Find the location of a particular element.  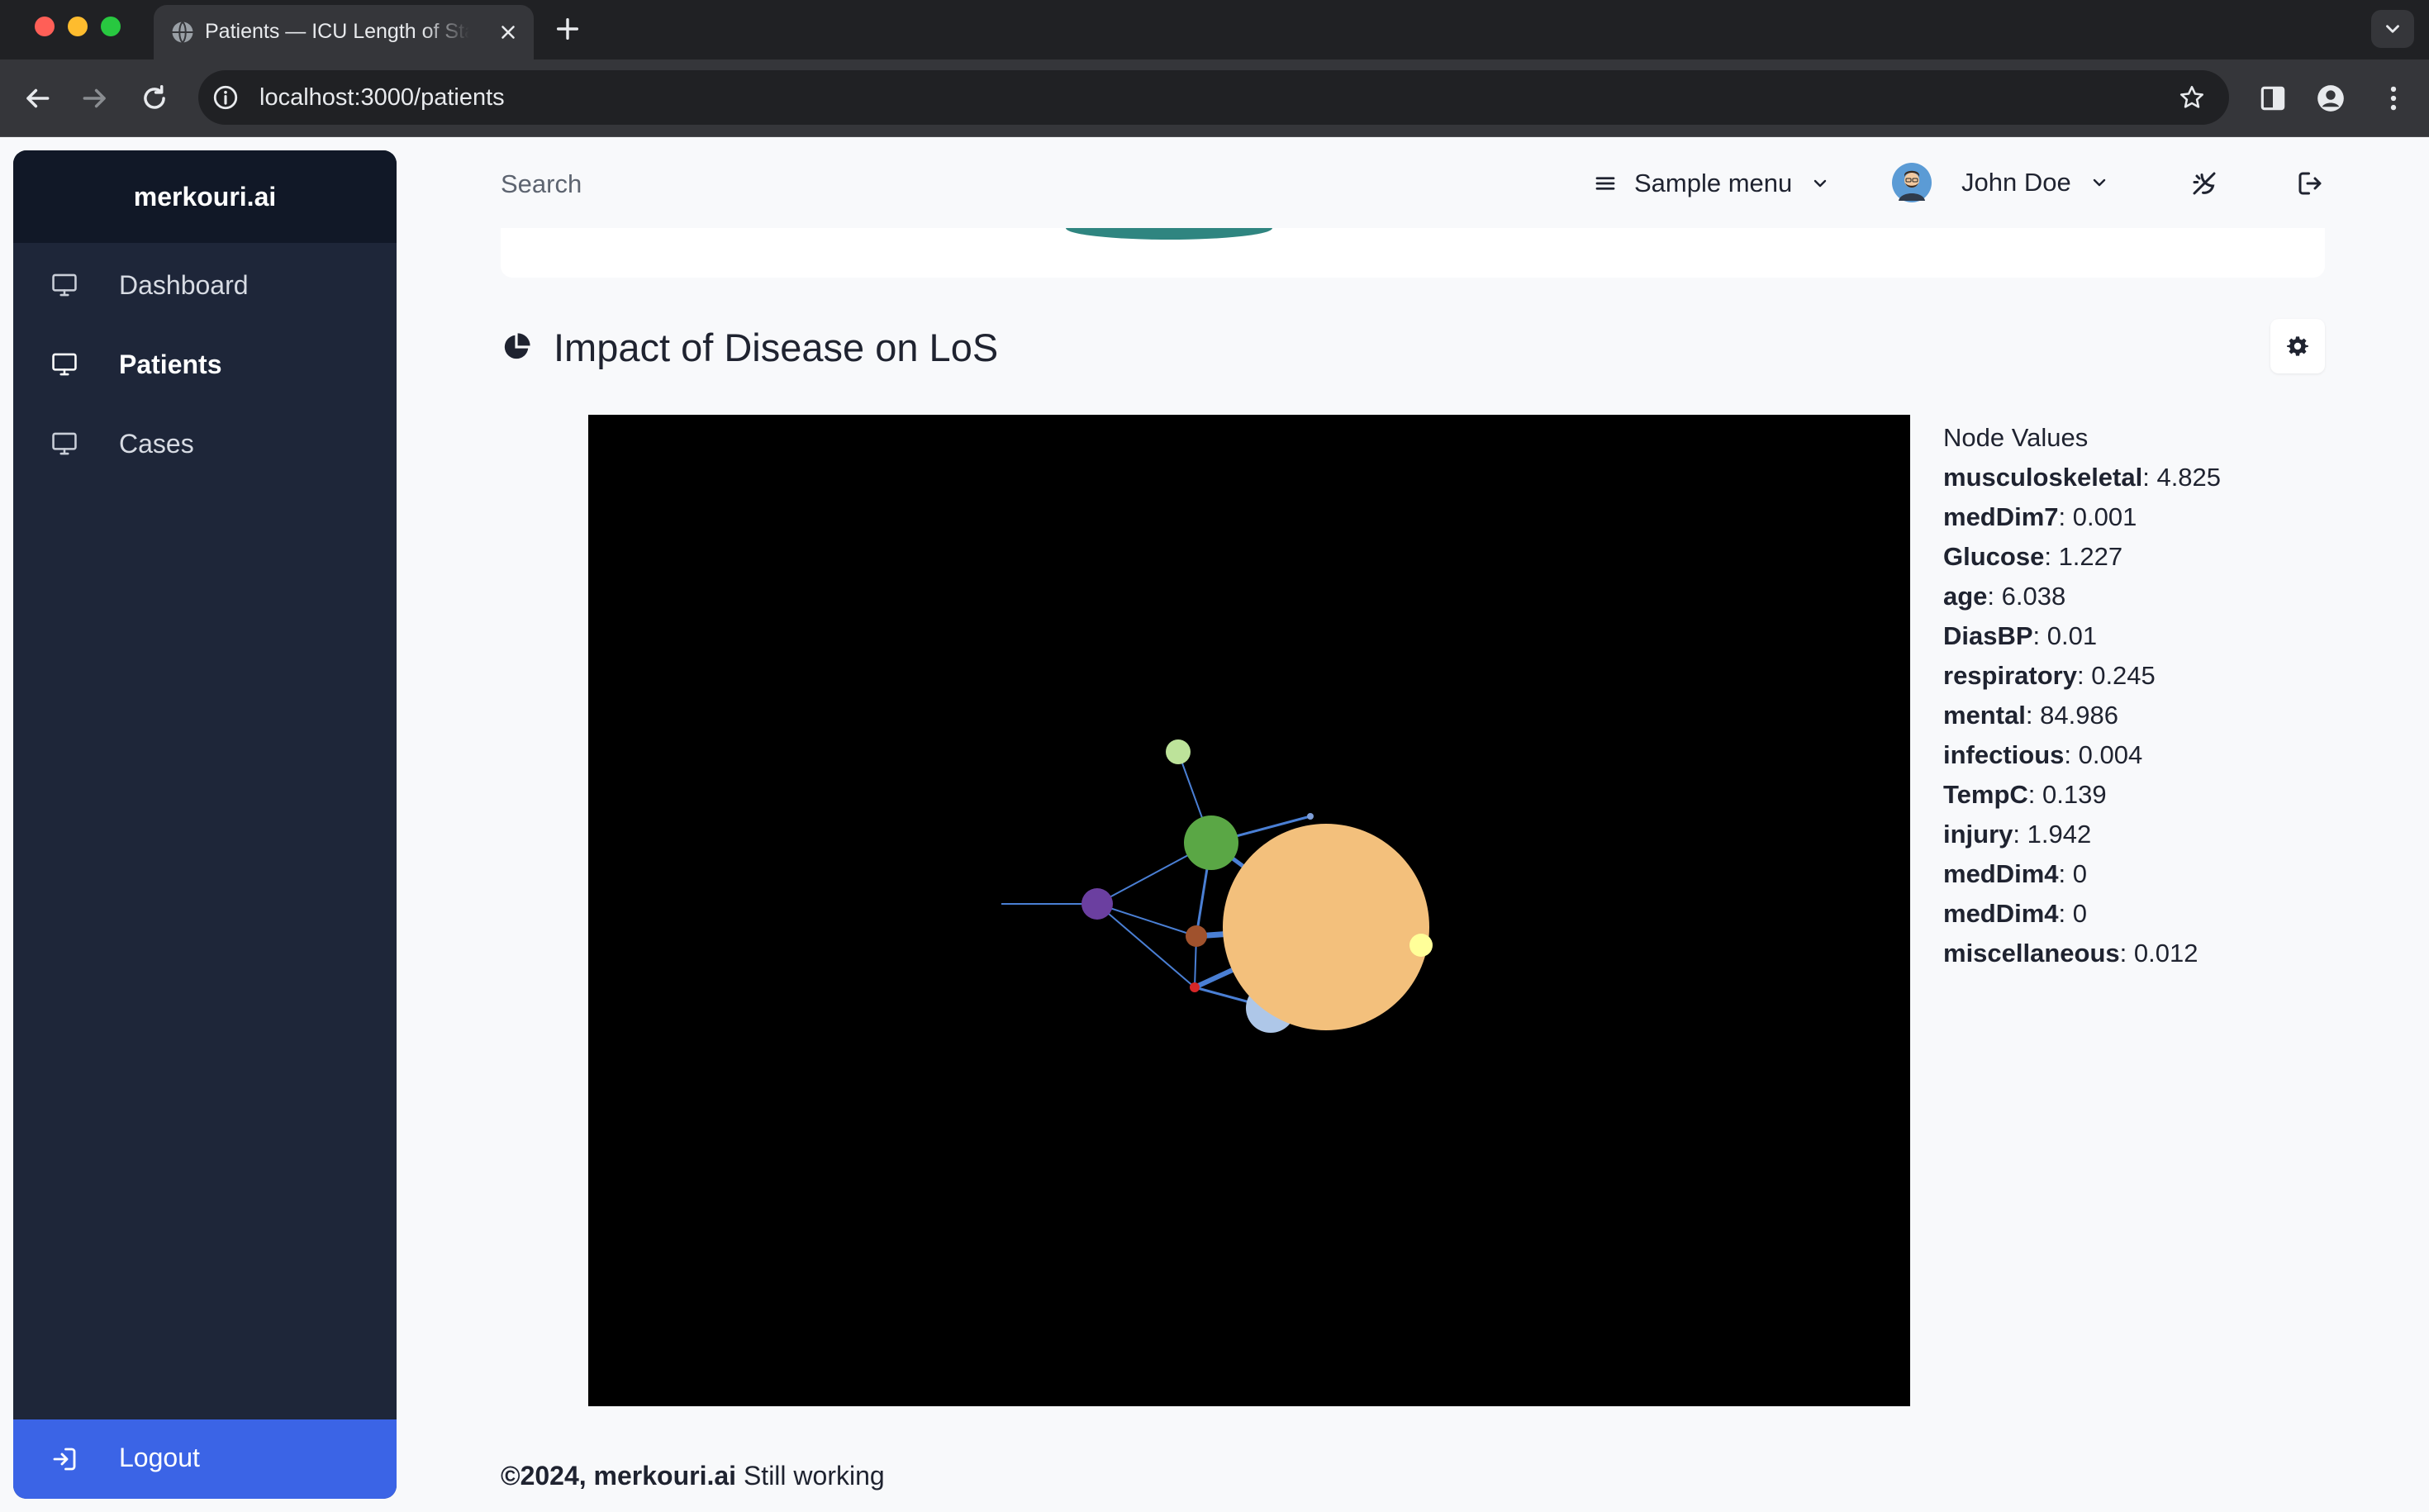

node-value-row: age: 6.038 is located at coordinates (2004, 596).